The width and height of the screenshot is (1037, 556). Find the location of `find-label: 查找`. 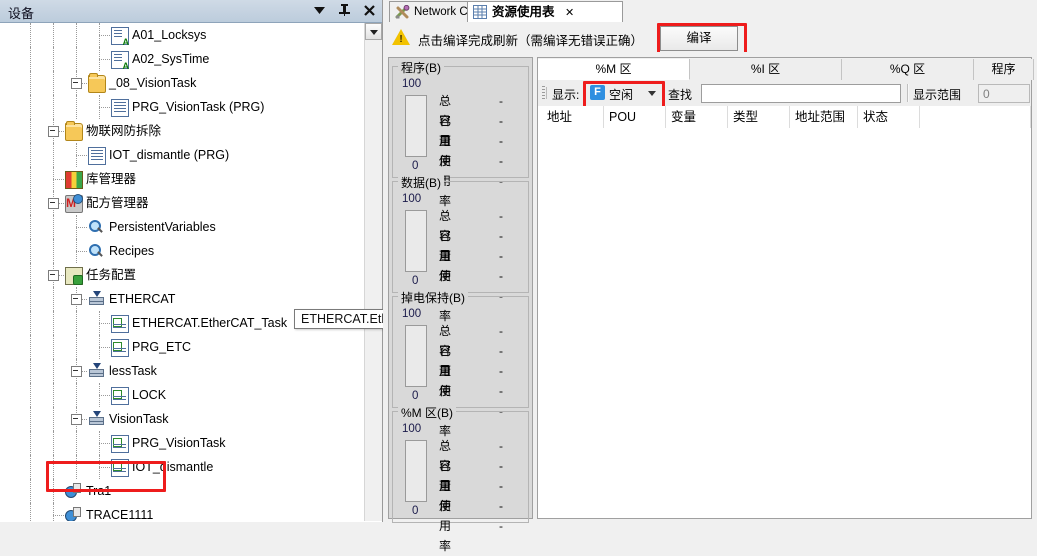

find-label: 查找 is located at coordinates (680, 95).